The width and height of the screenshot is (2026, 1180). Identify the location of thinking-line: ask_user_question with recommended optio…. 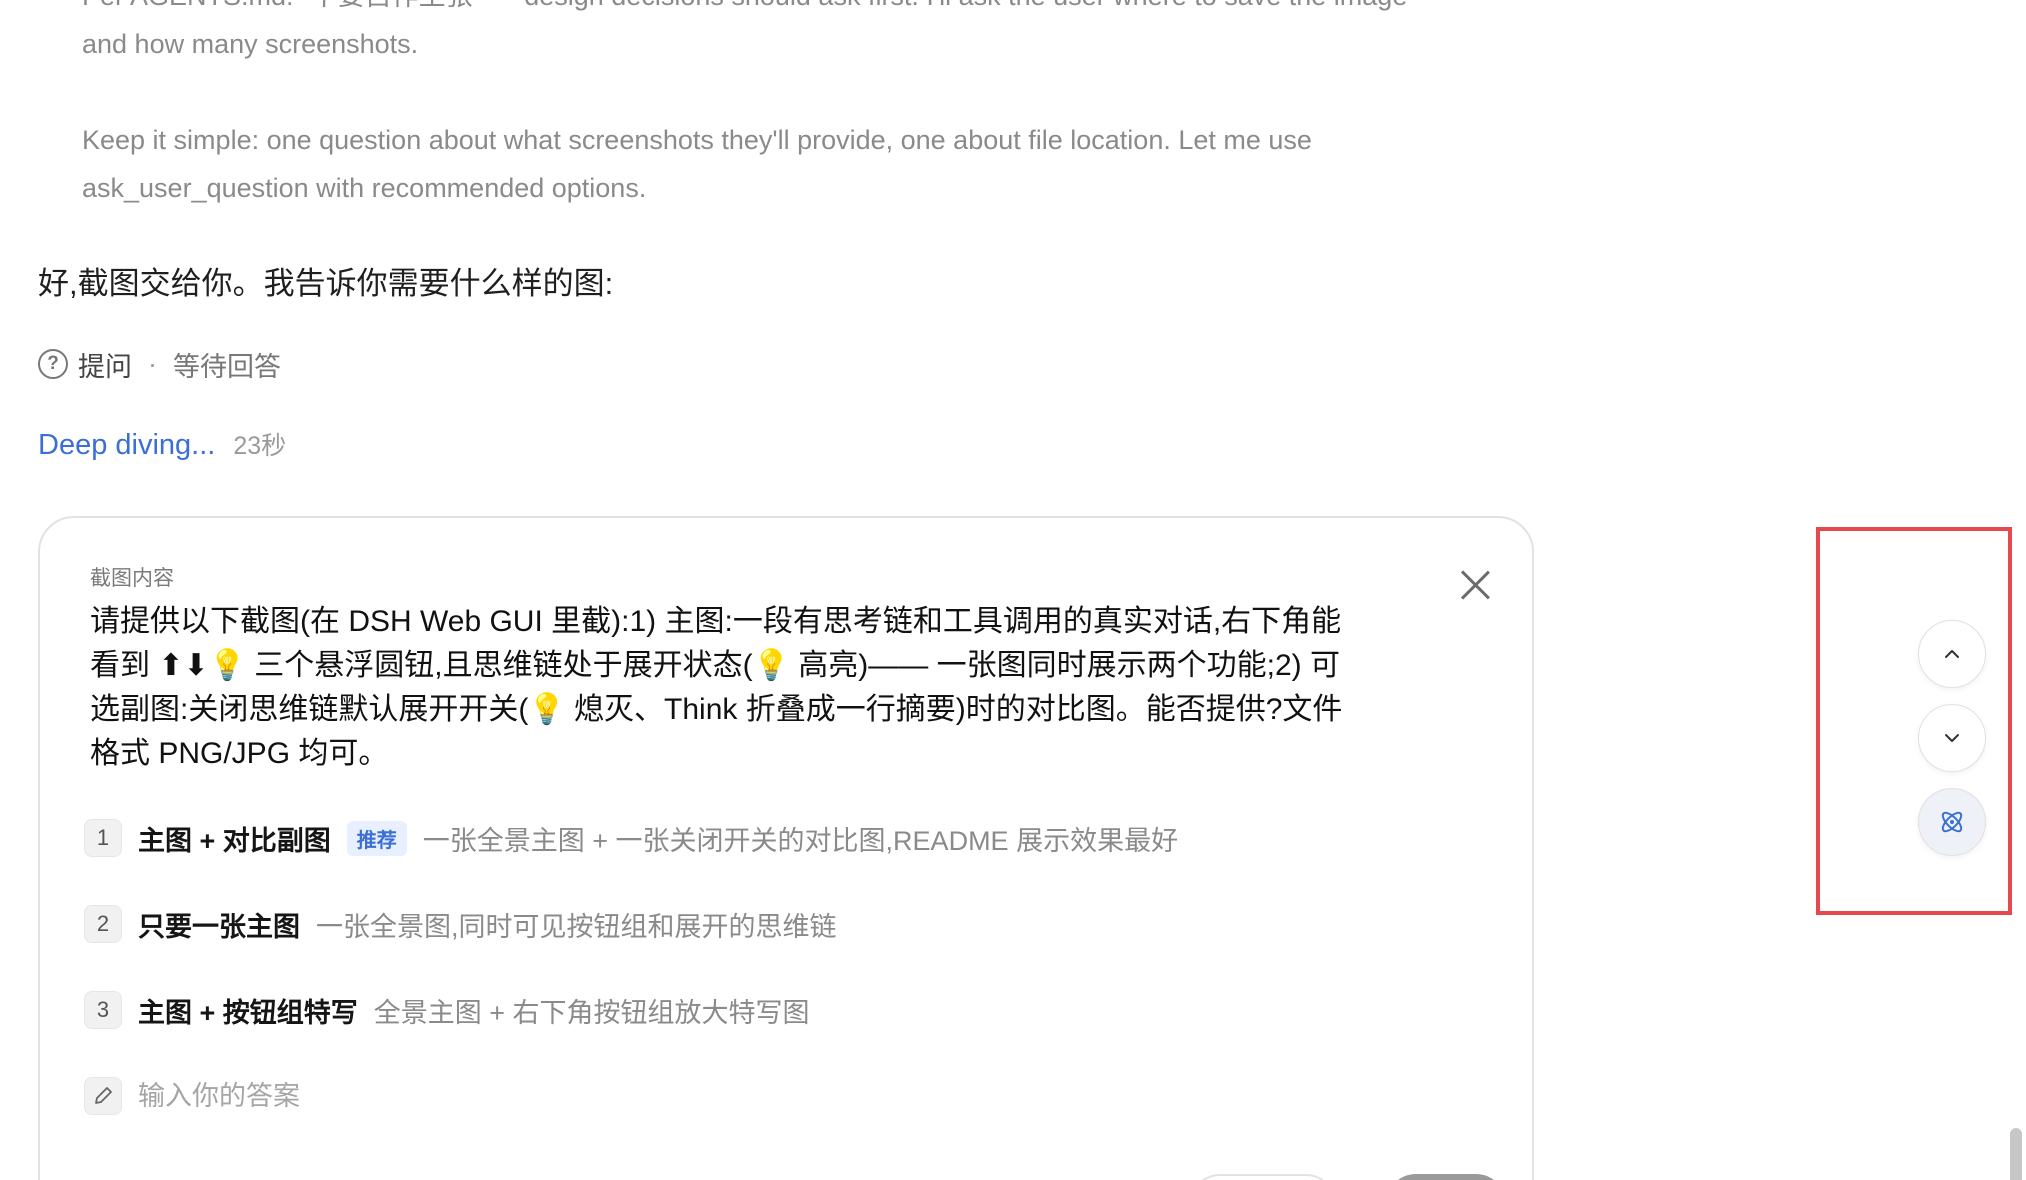
(364, 188).